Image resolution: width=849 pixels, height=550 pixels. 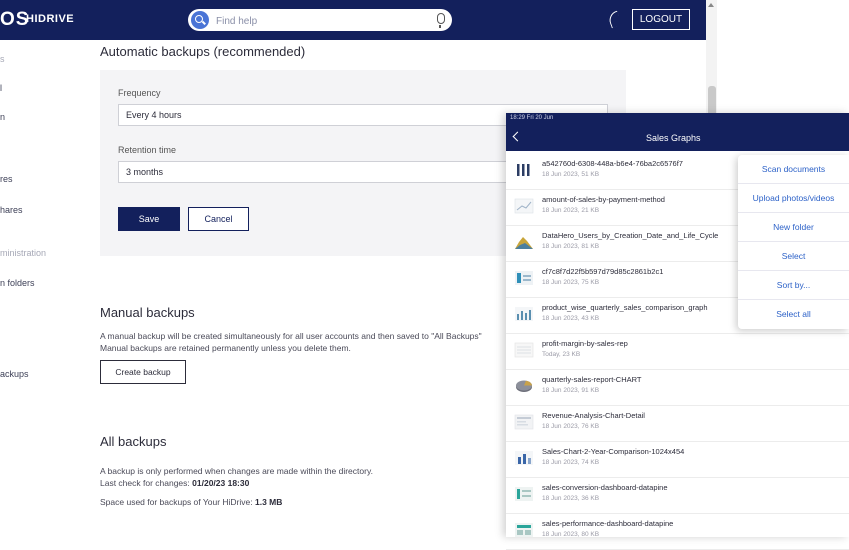 I want to click on search-icon, so click(x=200, y=20).